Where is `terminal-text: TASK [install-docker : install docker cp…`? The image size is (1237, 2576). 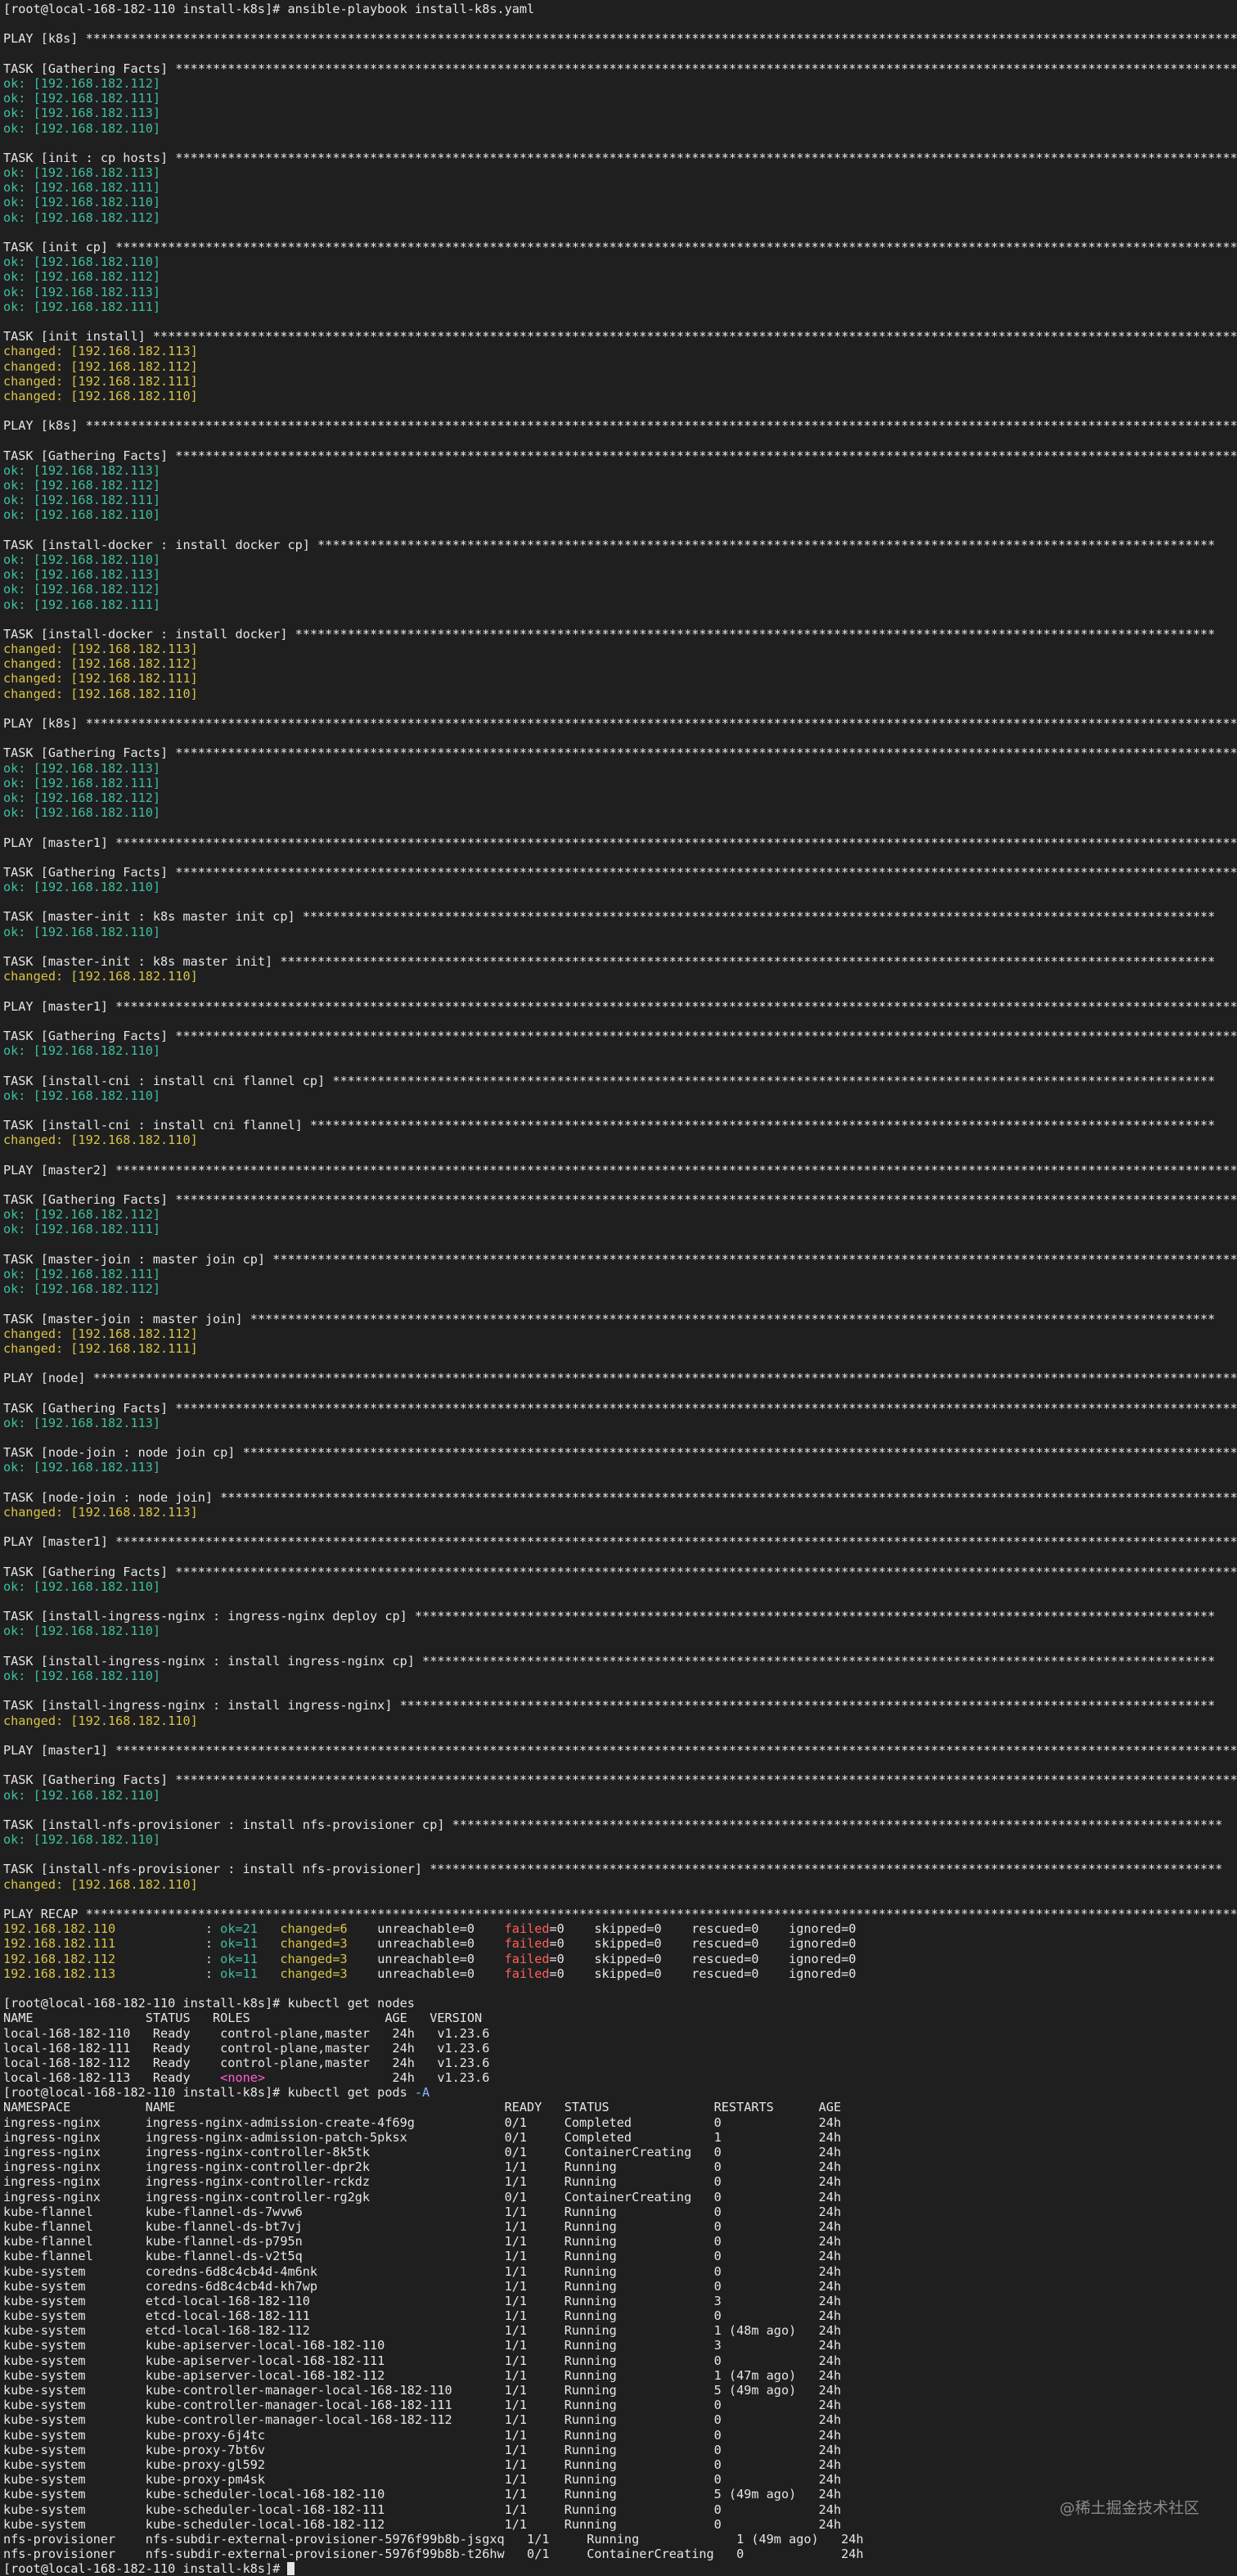
terminal-text: TASK [install-docker : install docker cp… is located at coordinates (609, 544).